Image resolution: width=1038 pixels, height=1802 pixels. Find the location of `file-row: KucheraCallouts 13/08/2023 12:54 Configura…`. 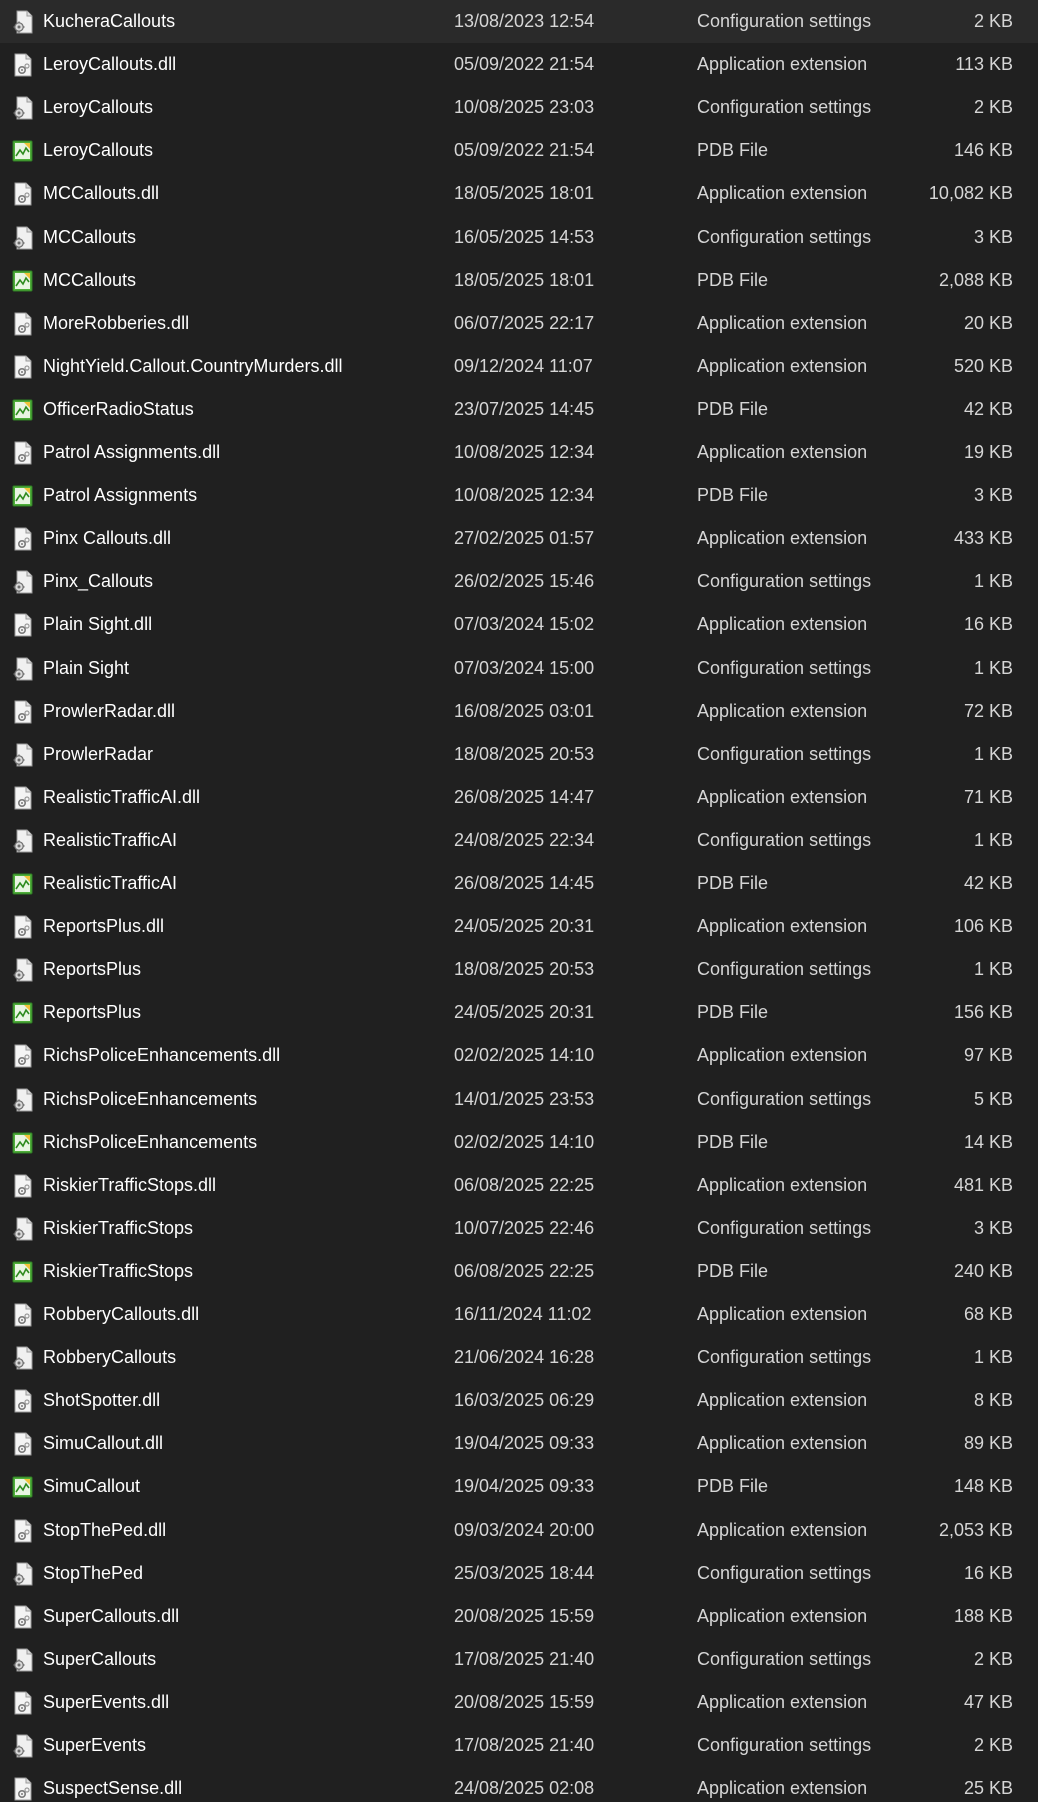

file-row: KucheraCallouts 13/08/2023 12:54 Configura… is located at coordinates (519, 21).